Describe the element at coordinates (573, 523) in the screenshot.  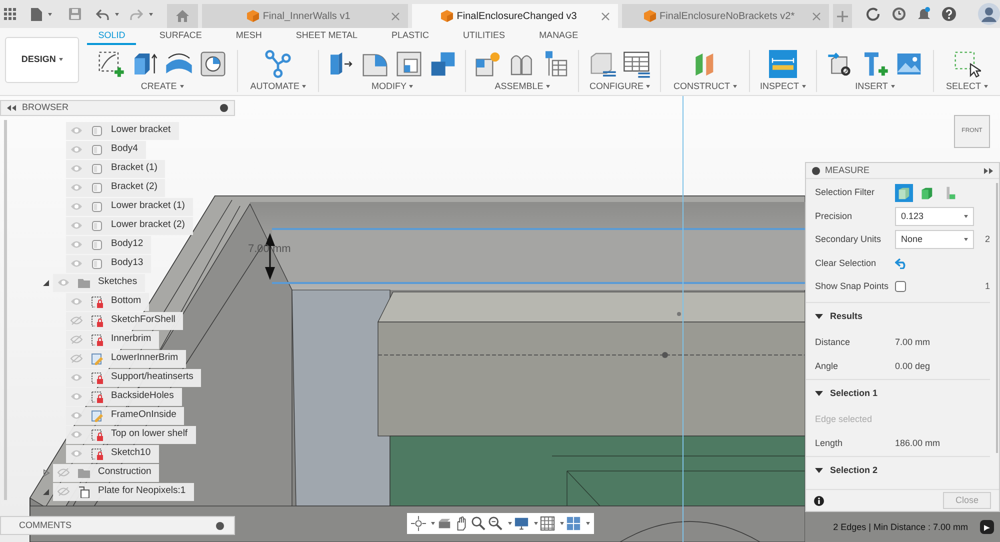
I see `viewports-icon` at that location.